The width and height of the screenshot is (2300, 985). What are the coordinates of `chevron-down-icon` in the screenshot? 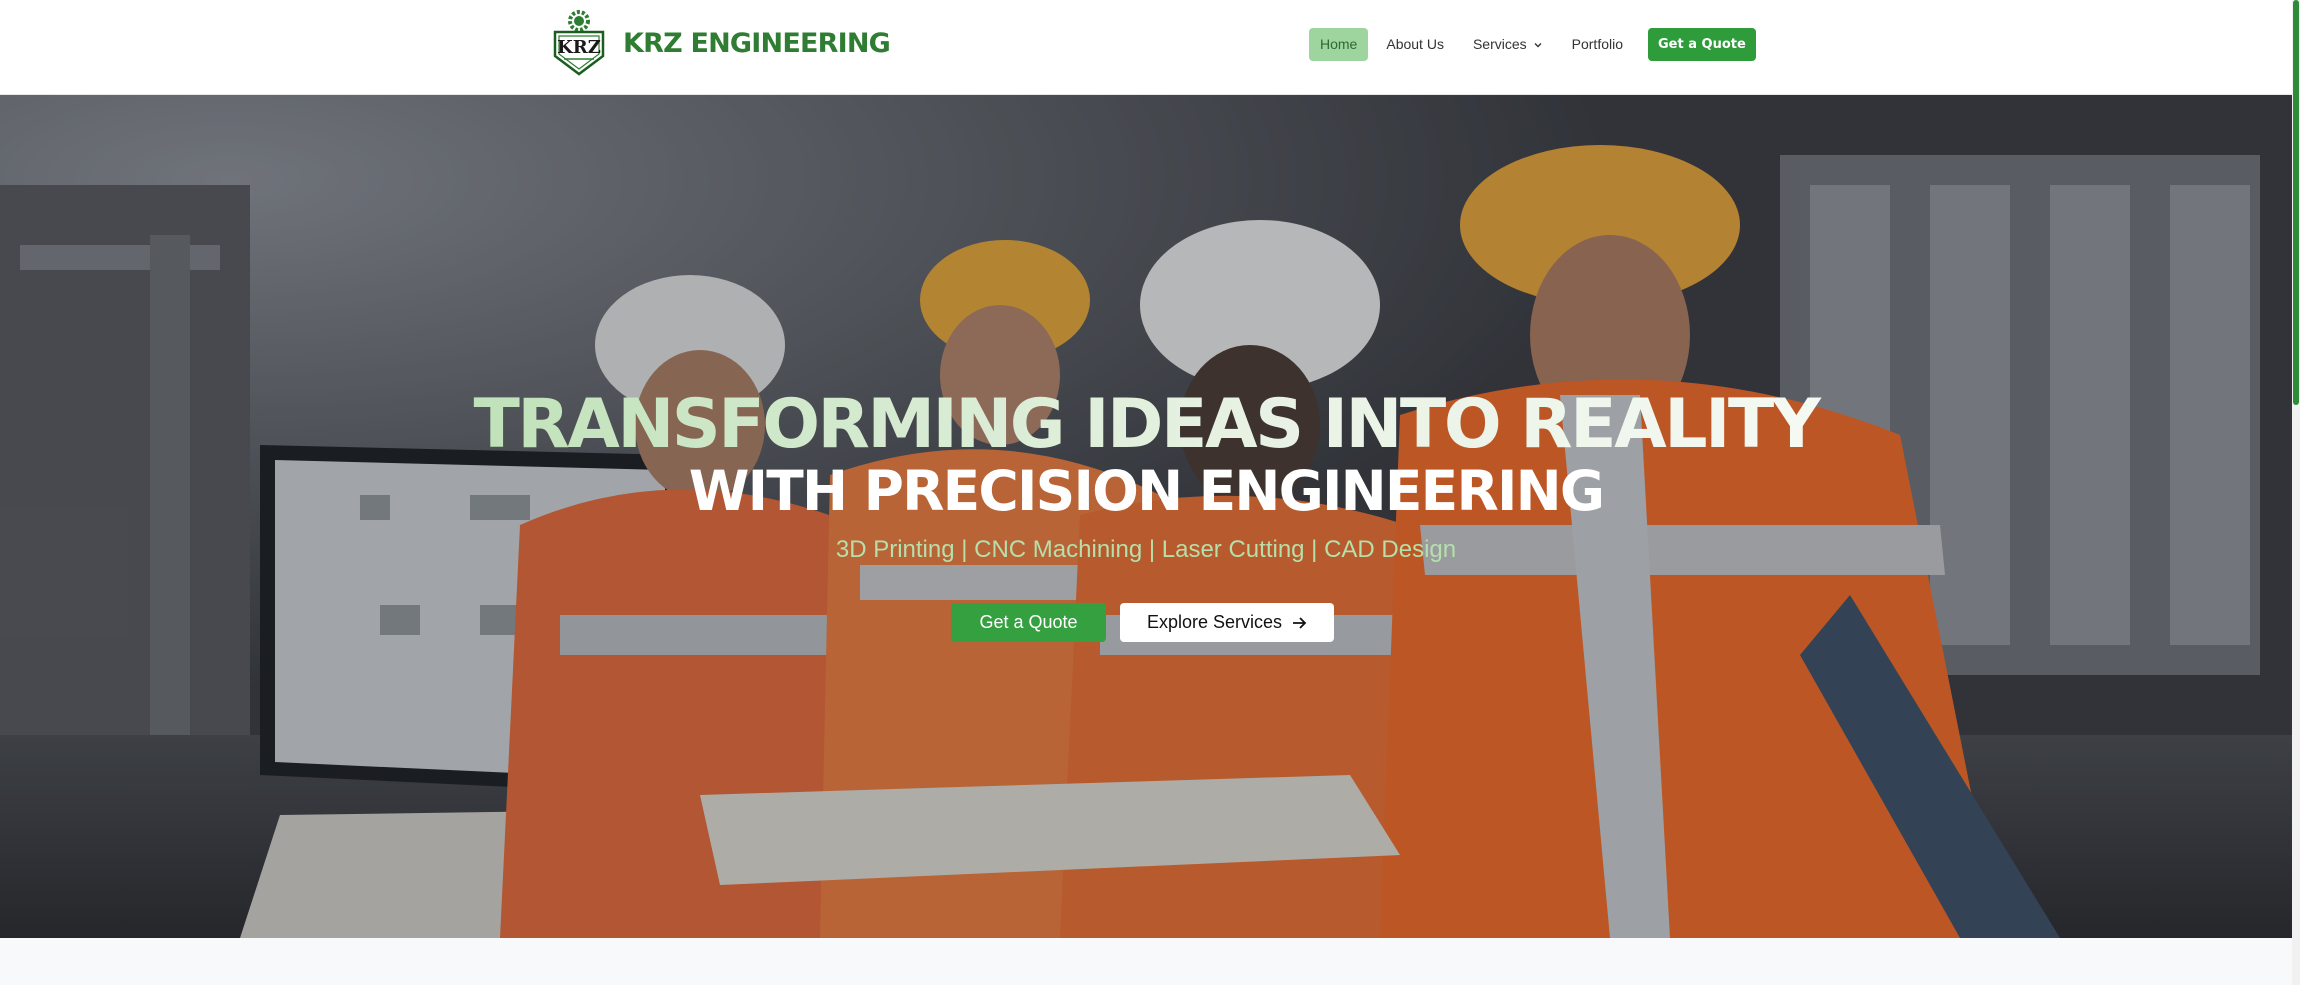 It's located at (1538, 44).